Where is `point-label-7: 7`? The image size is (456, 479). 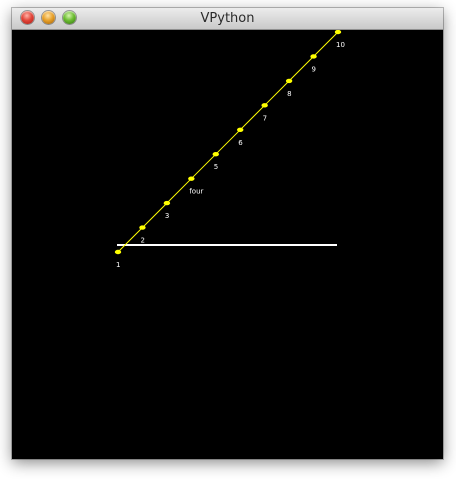
point-label-7: 7 is located at coordinates (265, 118).